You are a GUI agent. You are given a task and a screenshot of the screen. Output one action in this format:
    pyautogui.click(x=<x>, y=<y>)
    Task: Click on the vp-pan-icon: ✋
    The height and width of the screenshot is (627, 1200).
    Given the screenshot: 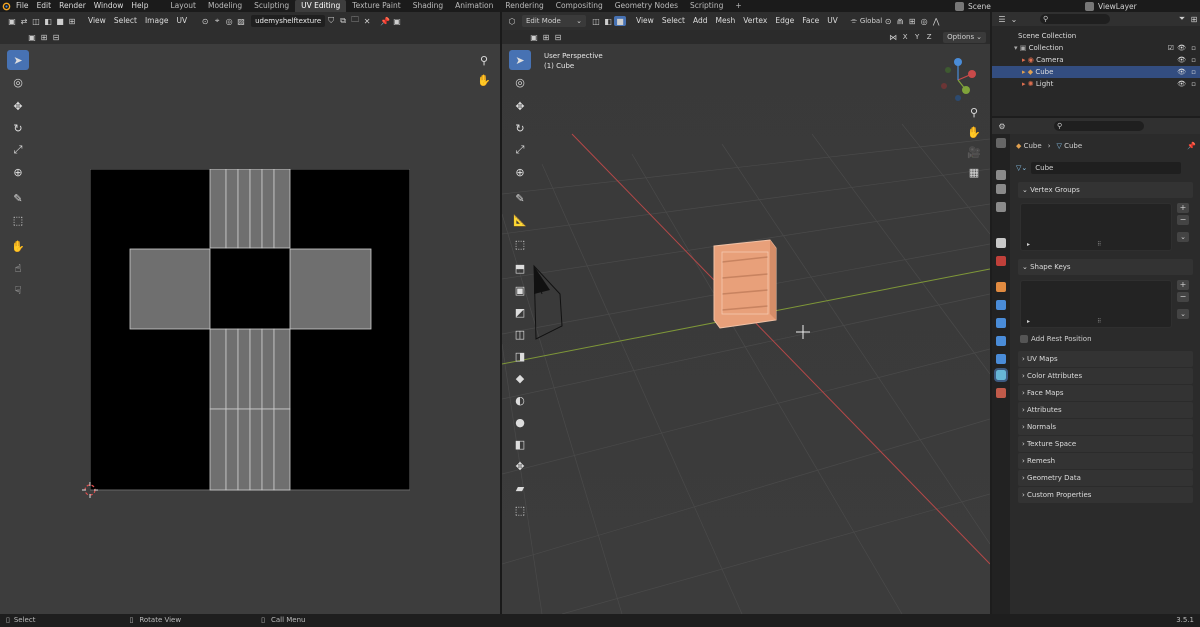 What is the action you would take?
    pyautogui.click(x=974, y=132)
    